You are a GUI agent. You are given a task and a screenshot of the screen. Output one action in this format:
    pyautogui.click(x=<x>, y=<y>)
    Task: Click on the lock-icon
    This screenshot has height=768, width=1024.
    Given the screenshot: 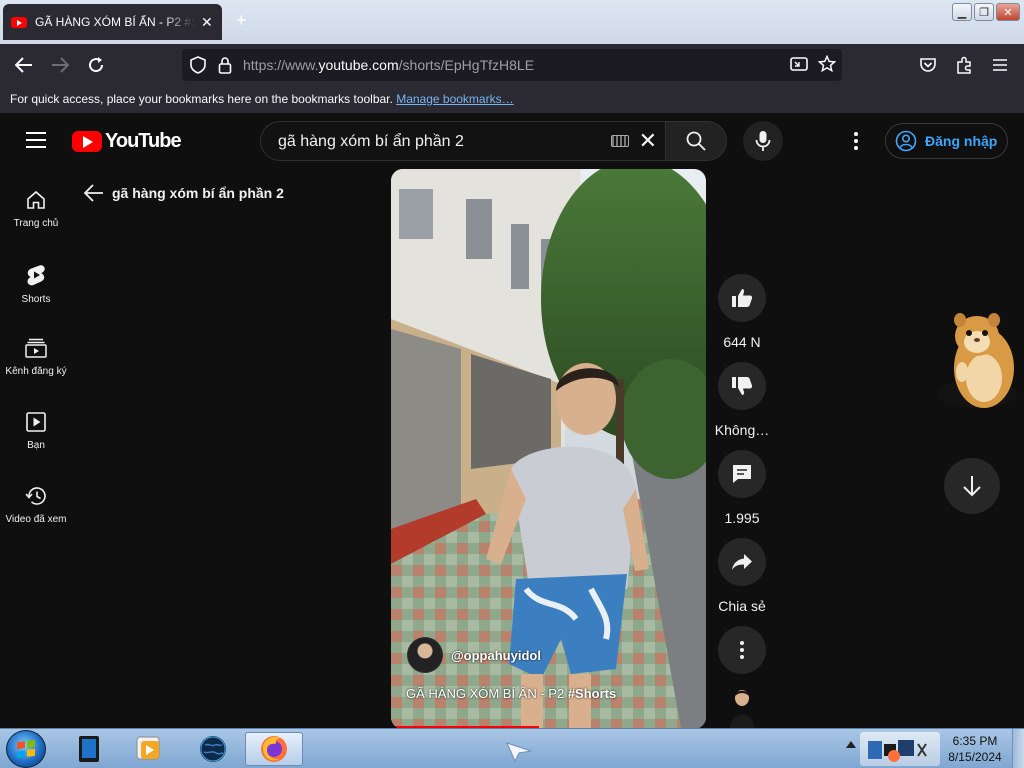 What is the action you would take?
    pyautogui.click(x=225, y=67)
    